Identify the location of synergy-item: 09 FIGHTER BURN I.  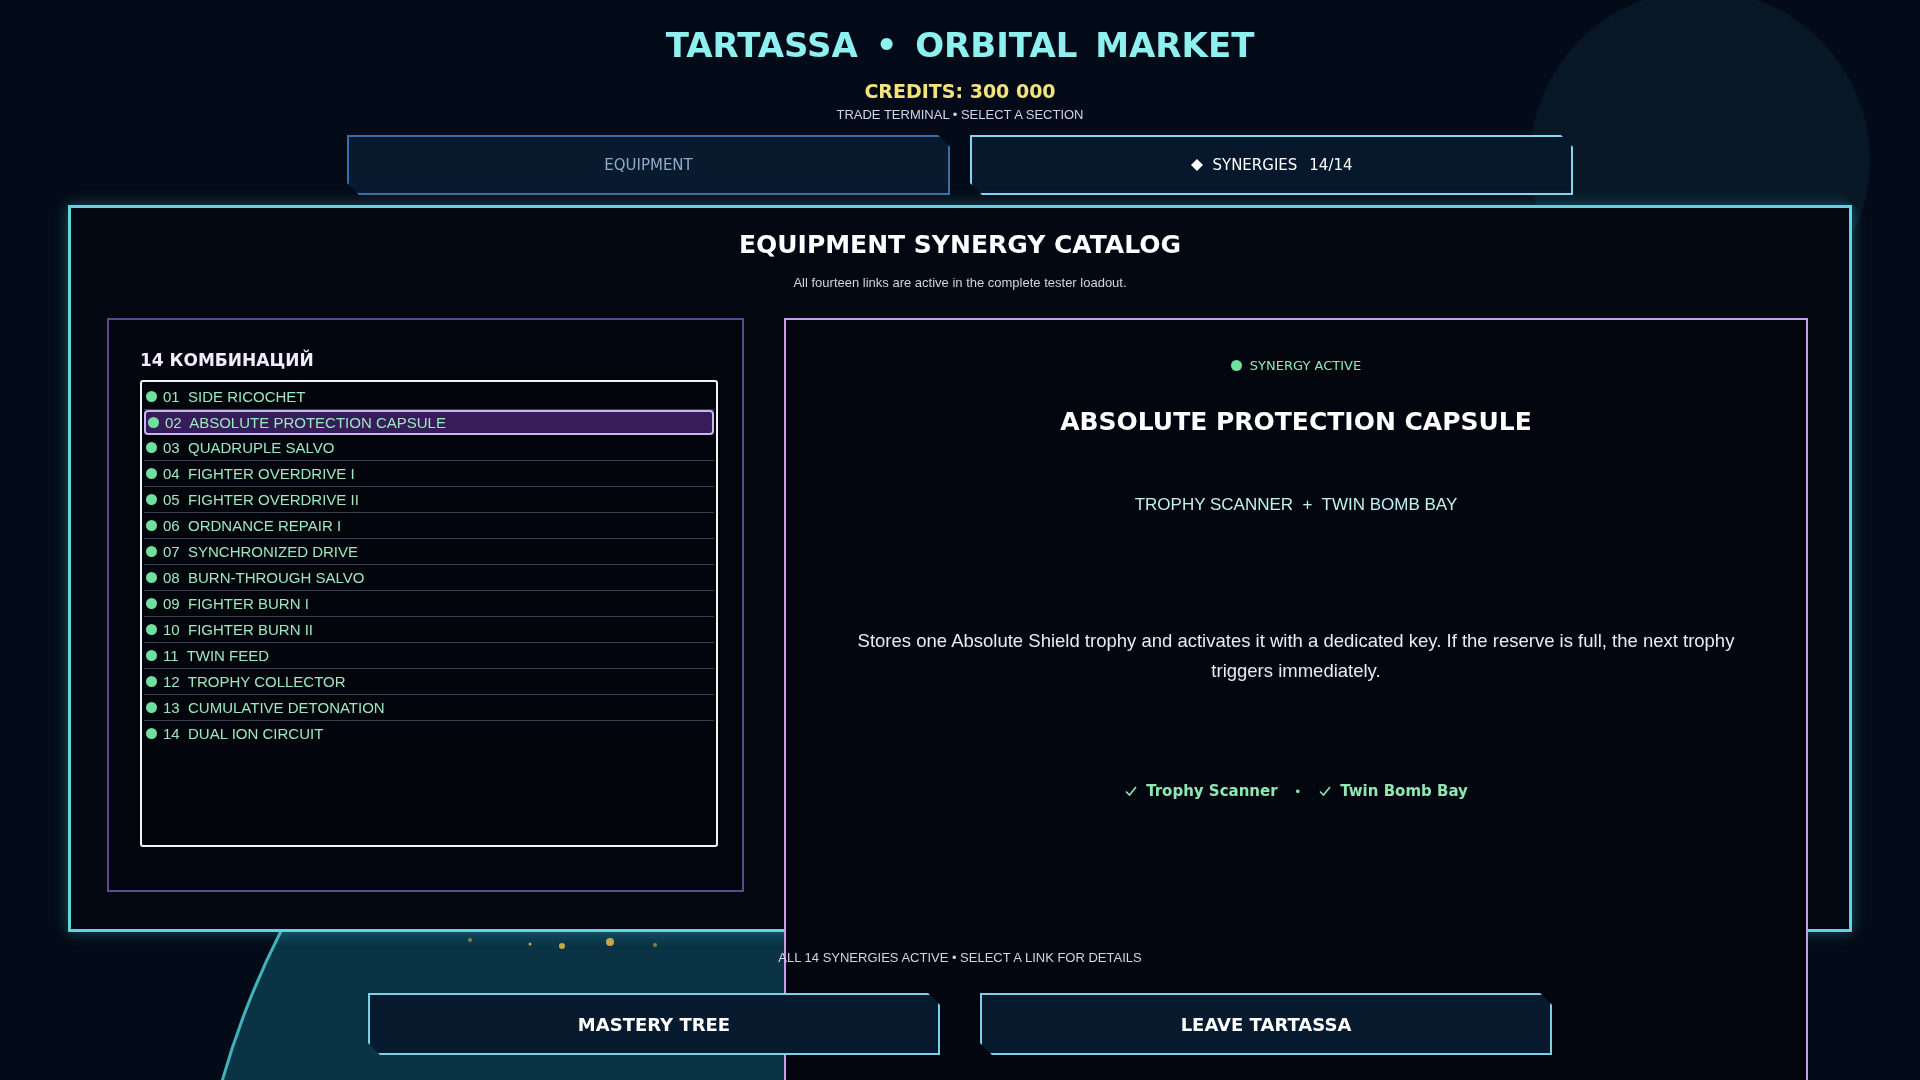
(429, 604).